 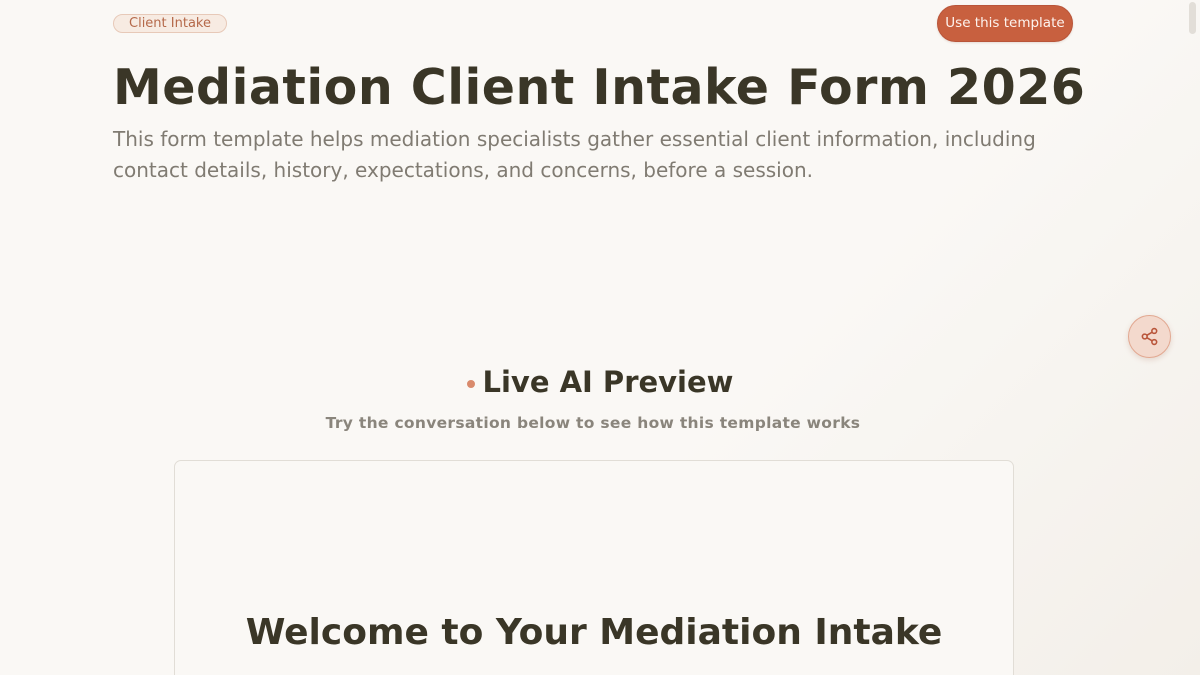 I want to click on category-tag: Client Intake, so click(x=170, y=23).